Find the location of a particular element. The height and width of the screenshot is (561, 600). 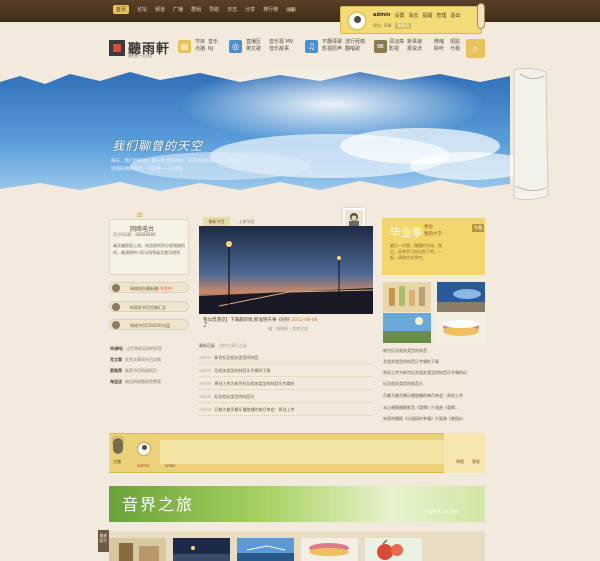

list-item: 央视热播剧《分道扬的幸福》片尾曲《曾经幻 is located at coordinates (434, 419).